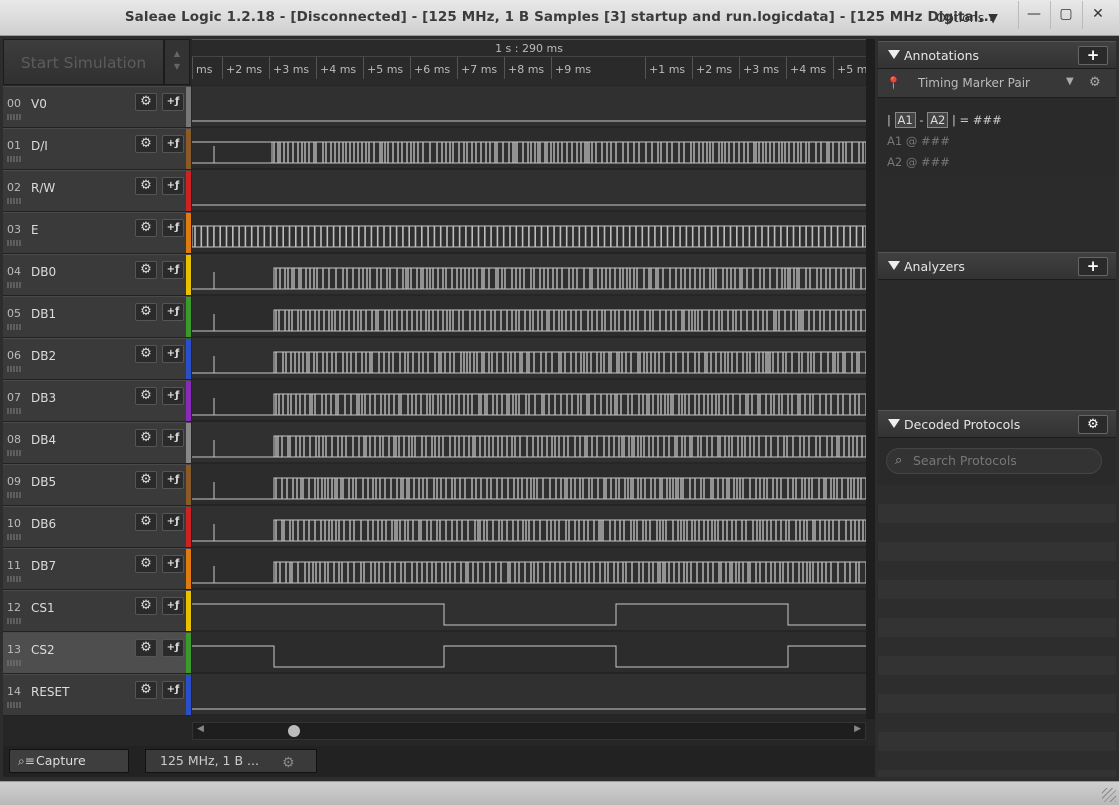 The height and width of the screenshot is (805, 1119). I want to click on vertical-scrollbar, so click(870, 379).